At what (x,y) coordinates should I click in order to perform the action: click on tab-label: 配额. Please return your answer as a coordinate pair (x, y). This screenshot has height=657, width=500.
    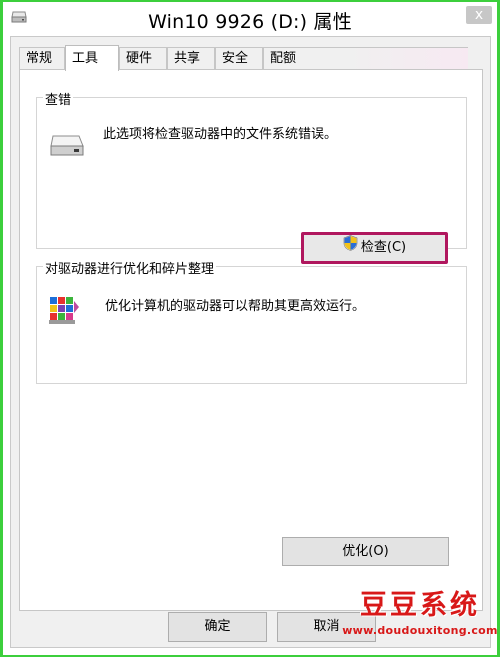
    Looking at the image, I should click on (283, 58).